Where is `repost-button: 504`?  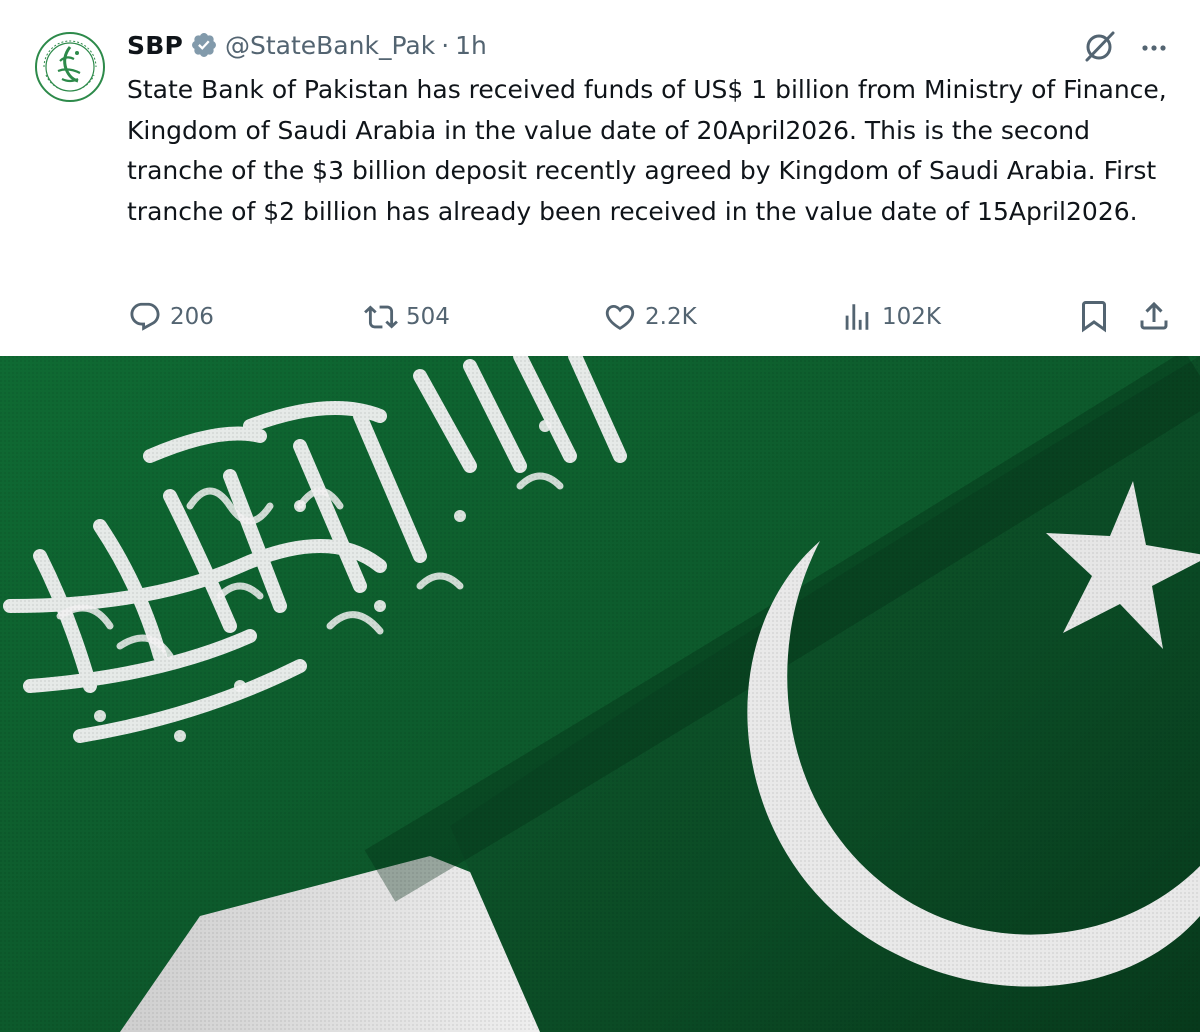
repost-button: 504 is located at coordinates (407, 317).